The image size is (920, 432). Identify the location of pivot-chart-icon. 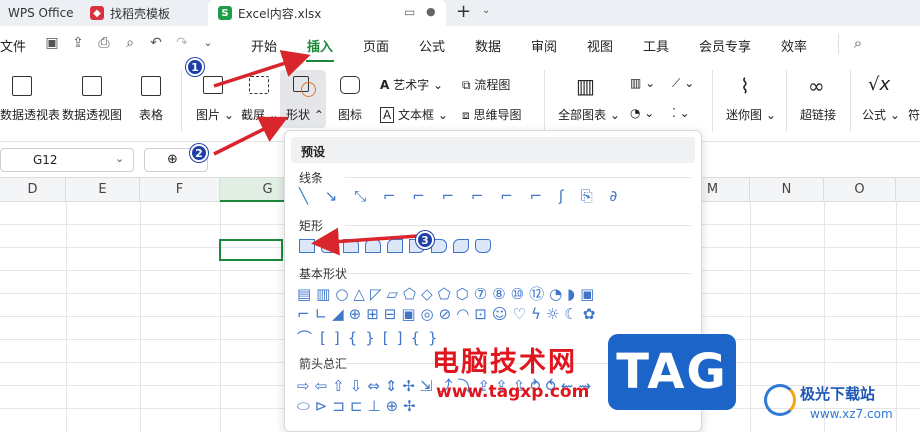
(92, 86).